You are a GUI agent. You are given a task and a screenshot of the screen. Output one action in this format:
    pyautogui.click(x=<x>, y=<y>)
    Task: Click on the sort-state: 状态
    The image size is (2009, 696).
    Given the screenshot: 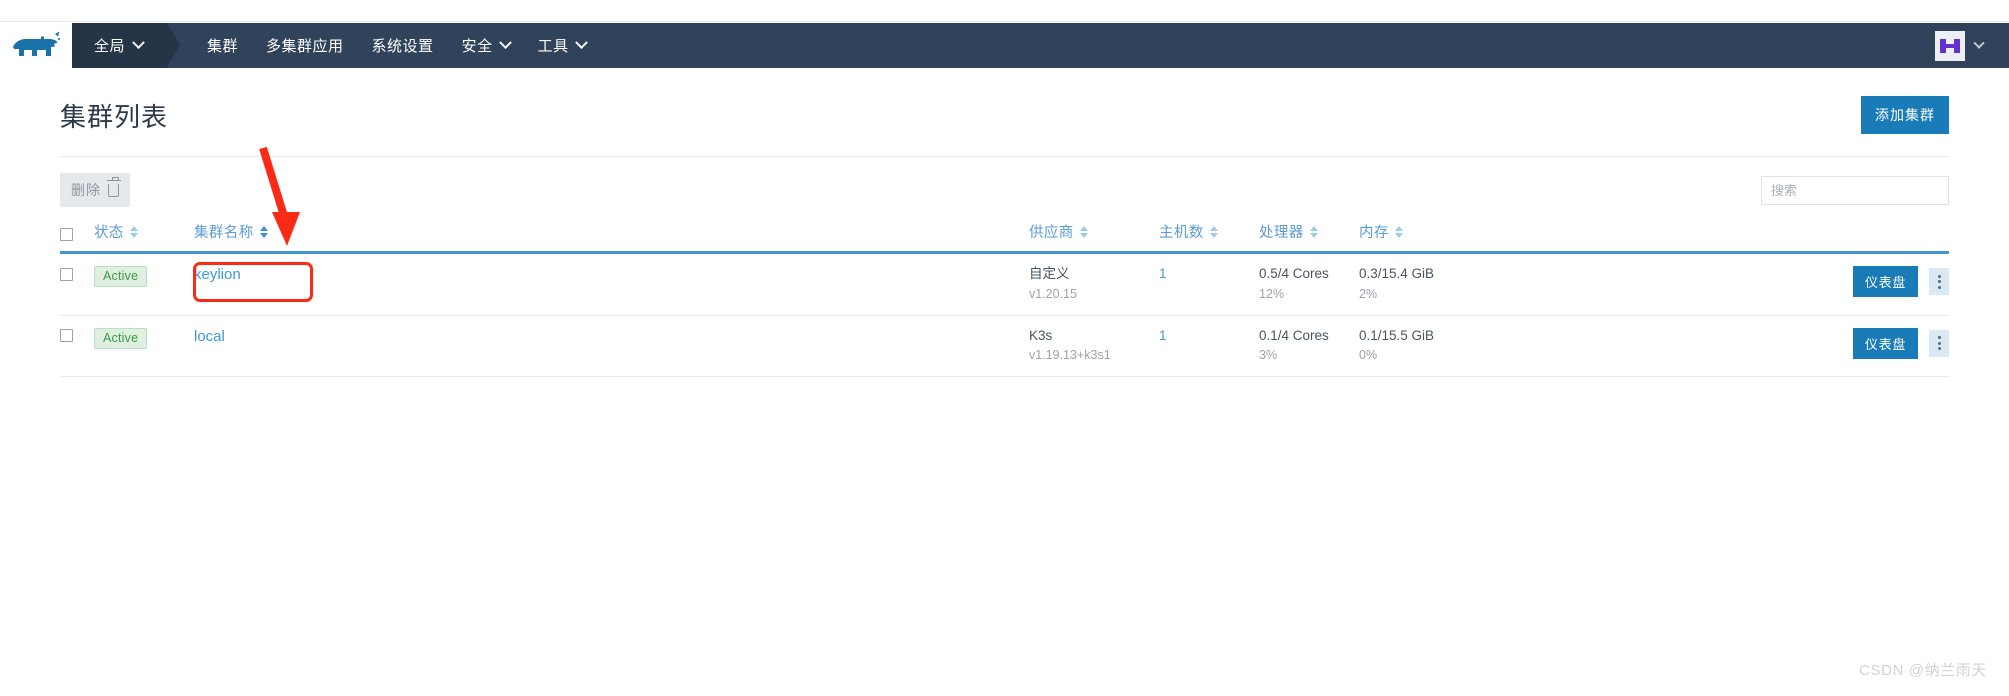 What is the action you would take?
    pyautogui.click(x=116, y=231)
    